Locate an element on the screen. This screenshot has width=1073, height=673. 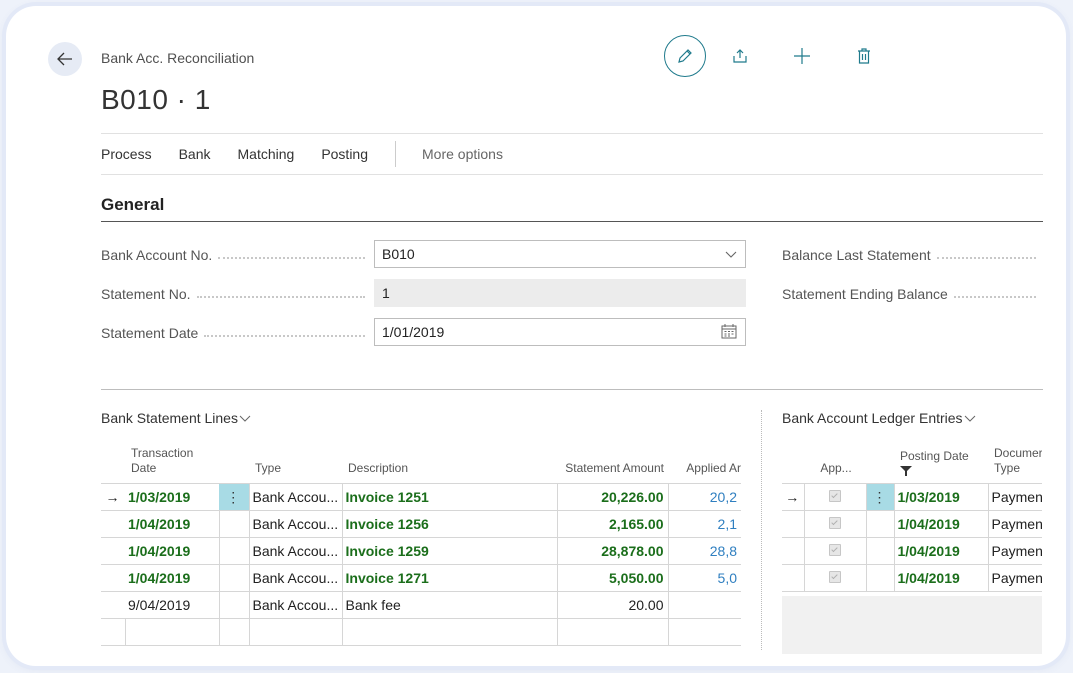
table-row: 9/04/2019 Bank Accou... Bank fee 20.00 is located at coordinates (421, 605).